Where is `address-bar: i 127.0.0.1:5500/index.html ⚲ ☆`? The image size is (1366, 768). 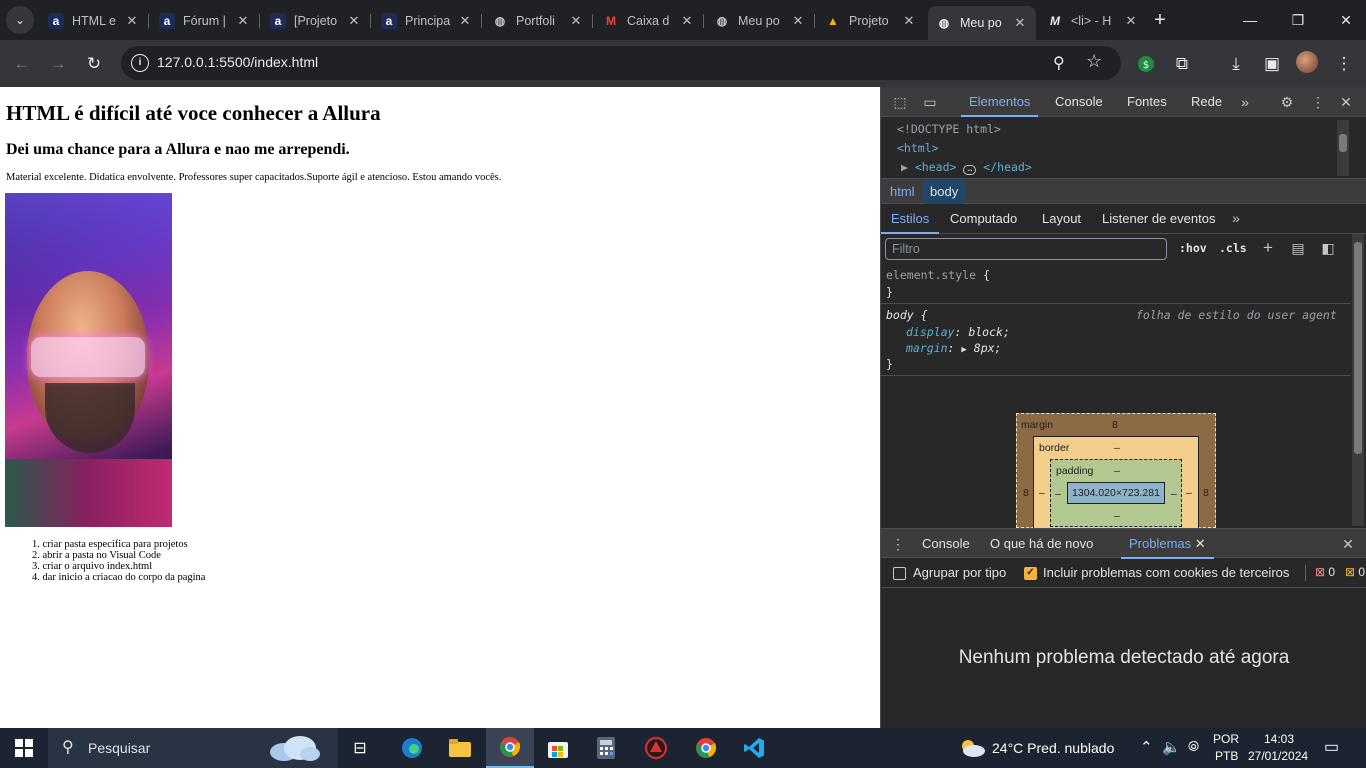 address-bar: i 127.0.0.1:5500/index.html ⚲ ☆ is located at coordinates (621, 63).